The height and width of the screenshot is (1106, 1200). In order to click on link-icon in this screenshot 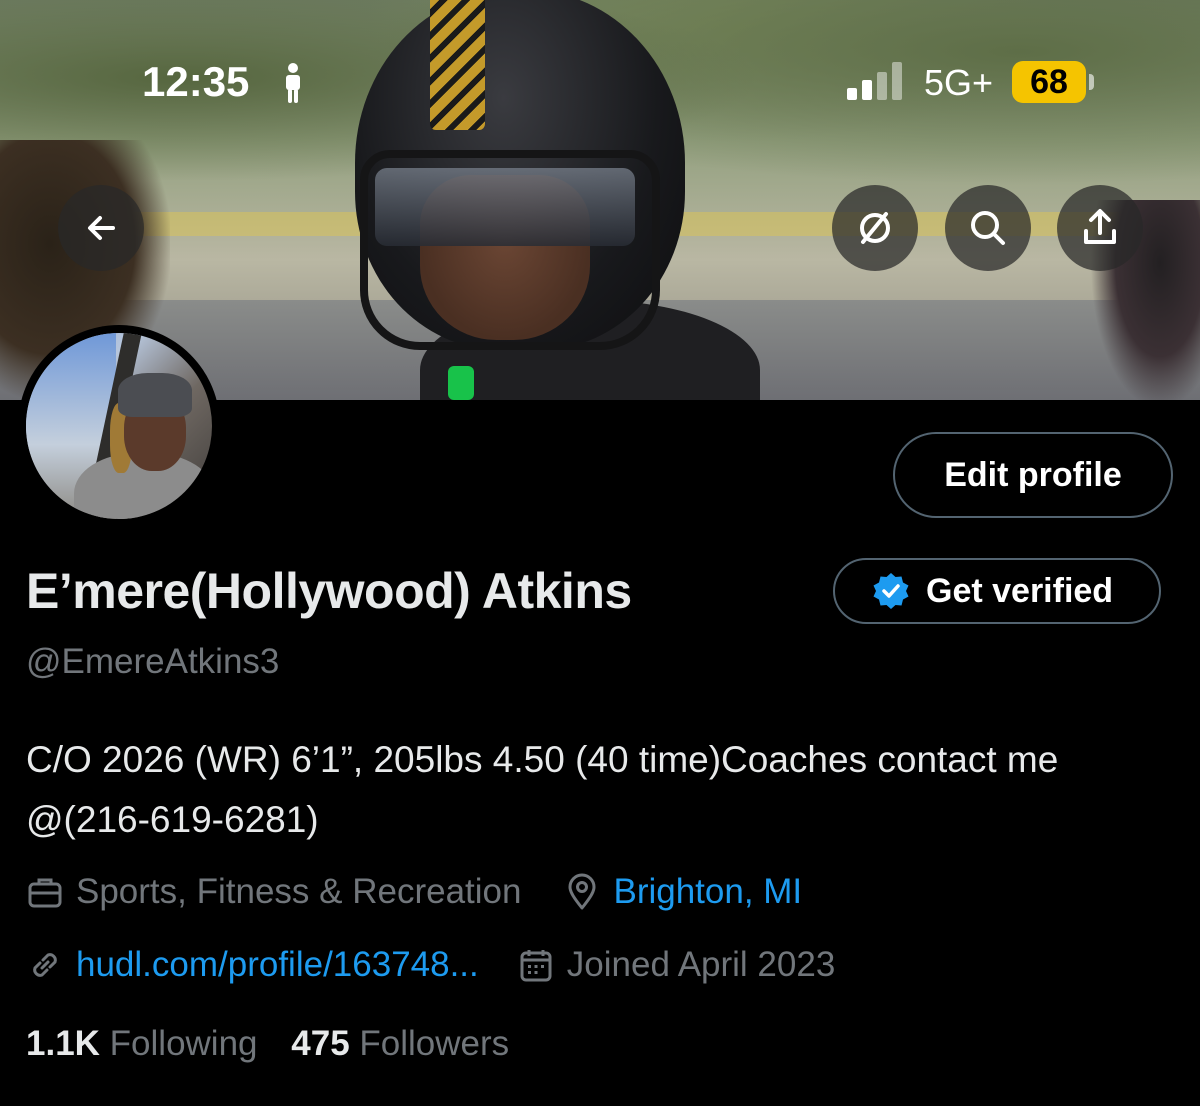, I will do `click(45, 965)`.